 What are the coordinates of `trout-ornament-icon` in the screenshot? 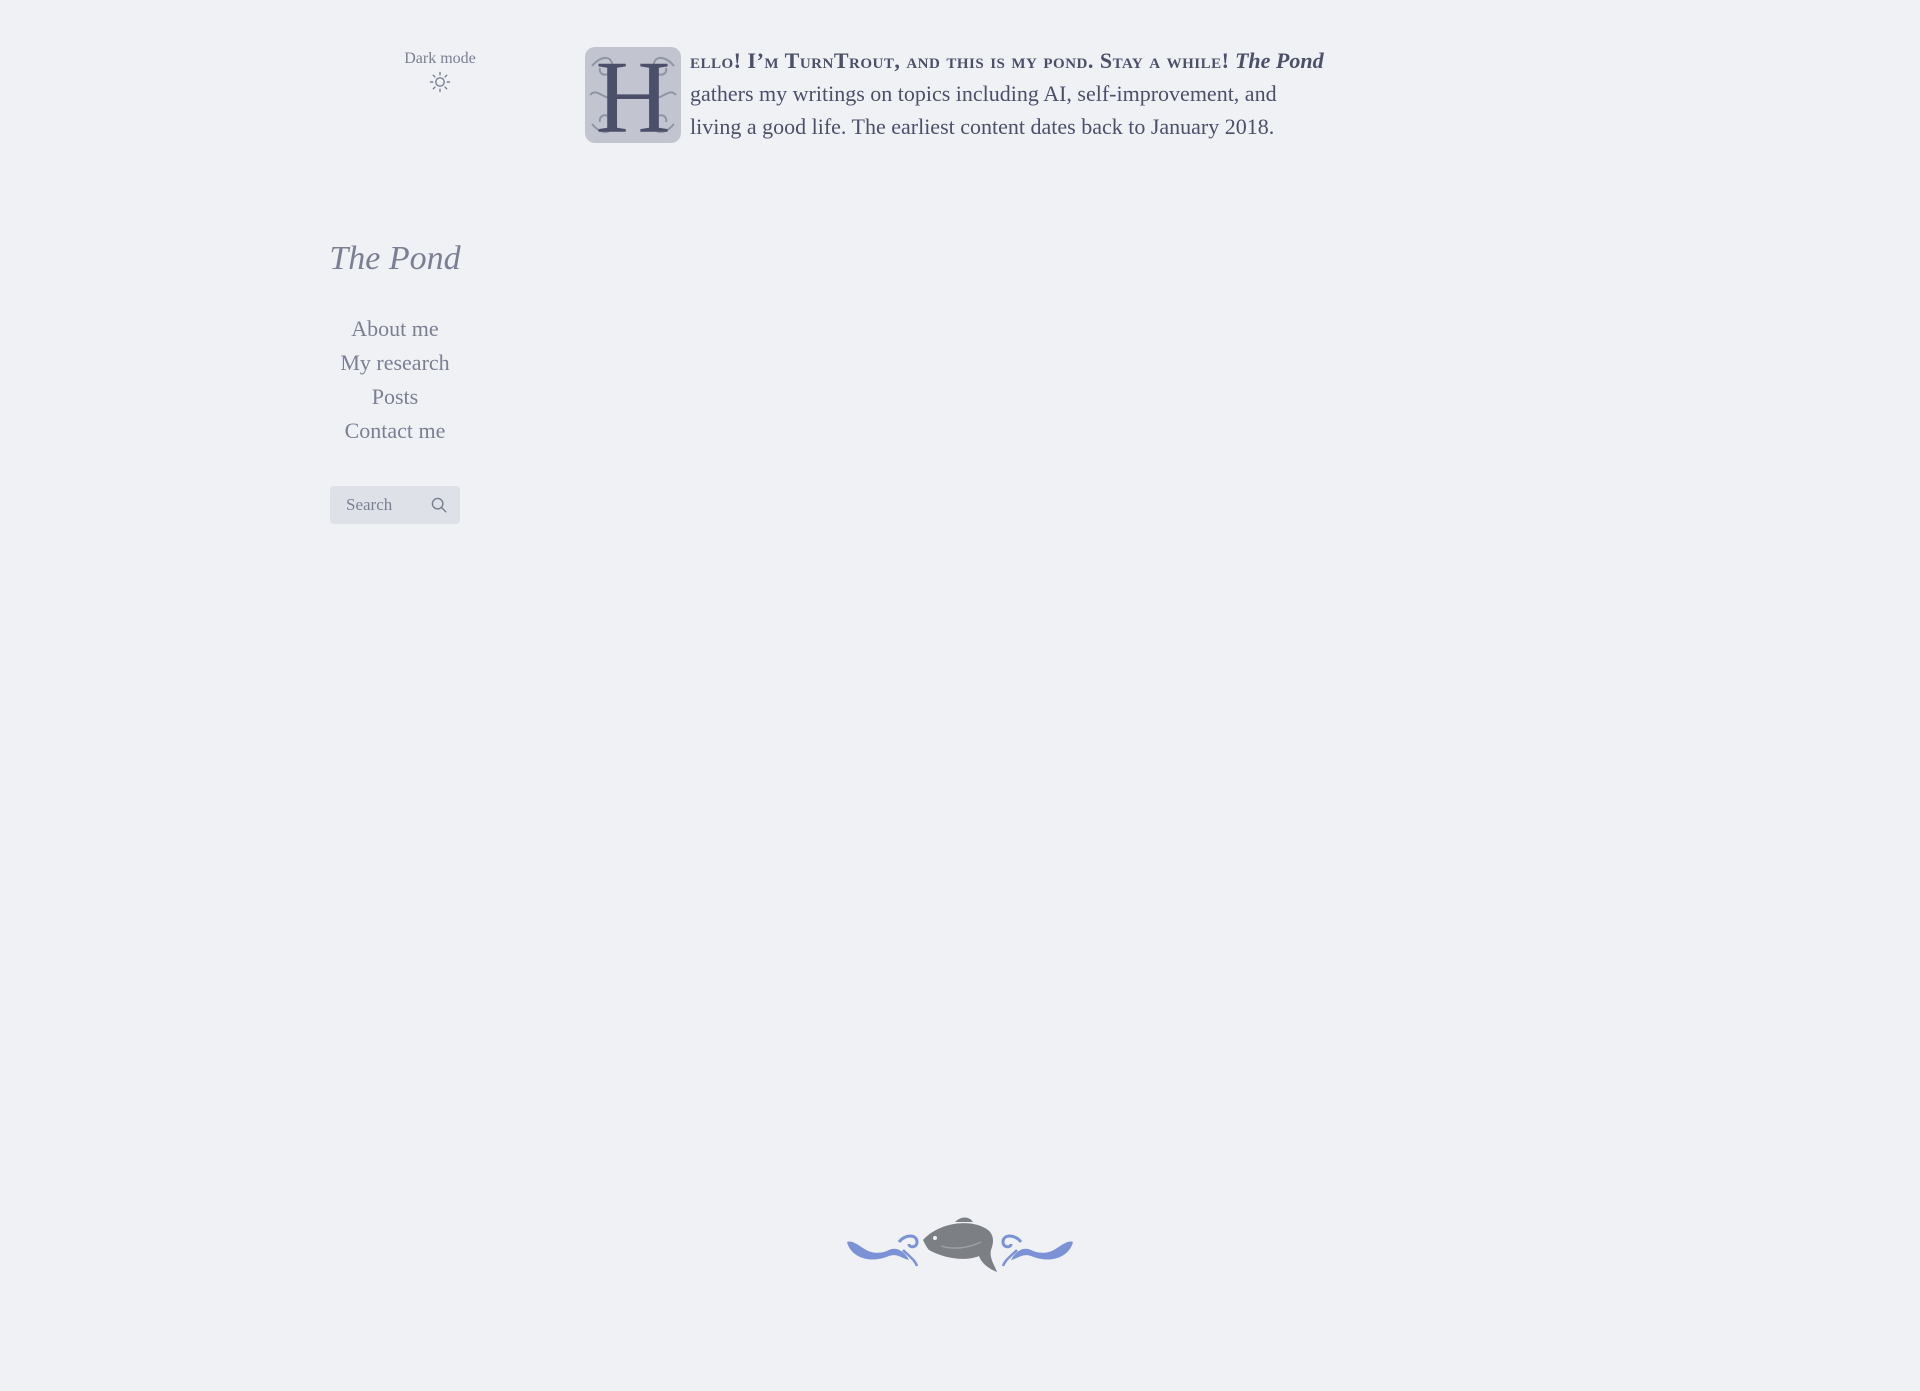 It's located at (960, 1244).